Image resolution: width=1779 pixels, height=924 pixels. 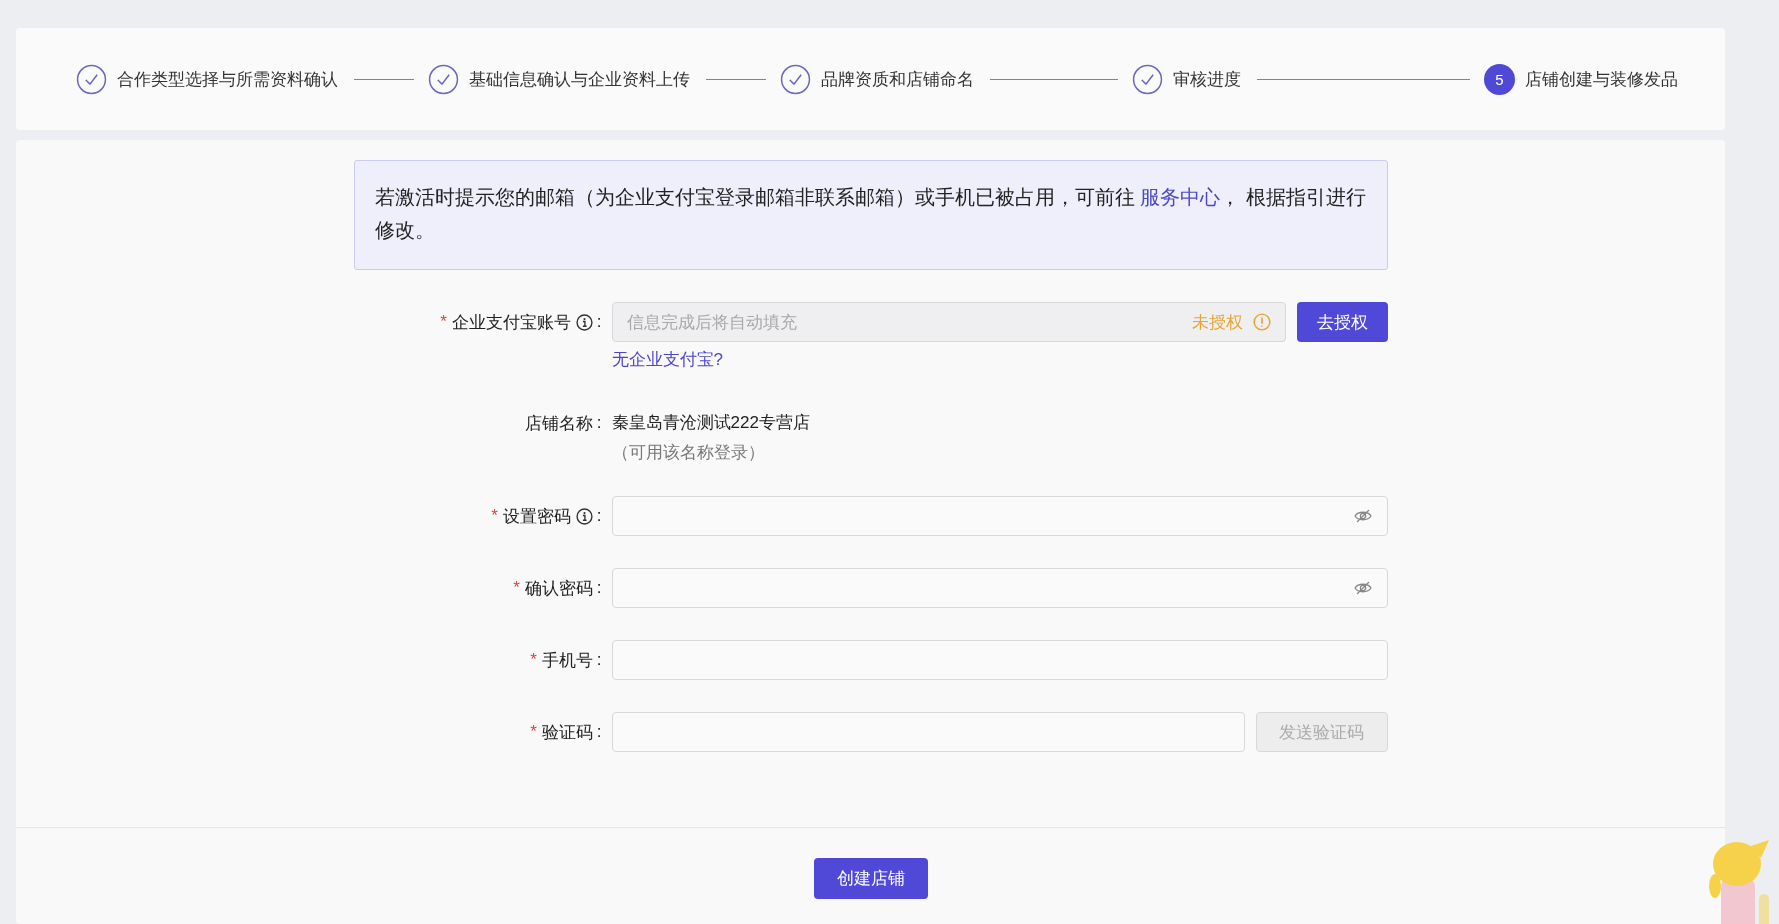 What do you see at coordinates (558, 588) in the screenshot?
I see `field-label: 确认密码` at bounding box center [558, 588].